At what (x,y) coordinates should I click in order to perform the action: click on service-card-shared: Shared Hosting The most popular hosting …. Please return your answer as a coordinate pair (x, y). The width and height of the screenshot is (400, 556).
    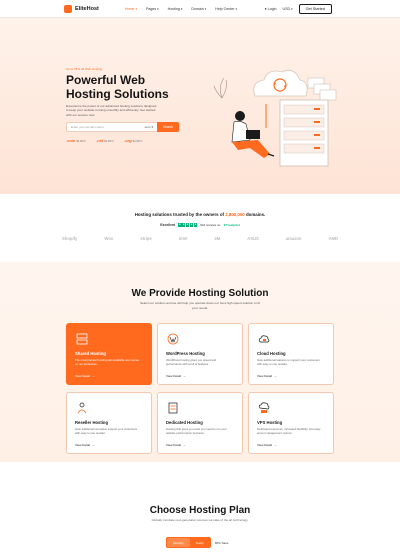
    Looking at the image, I should click on (109, 354).